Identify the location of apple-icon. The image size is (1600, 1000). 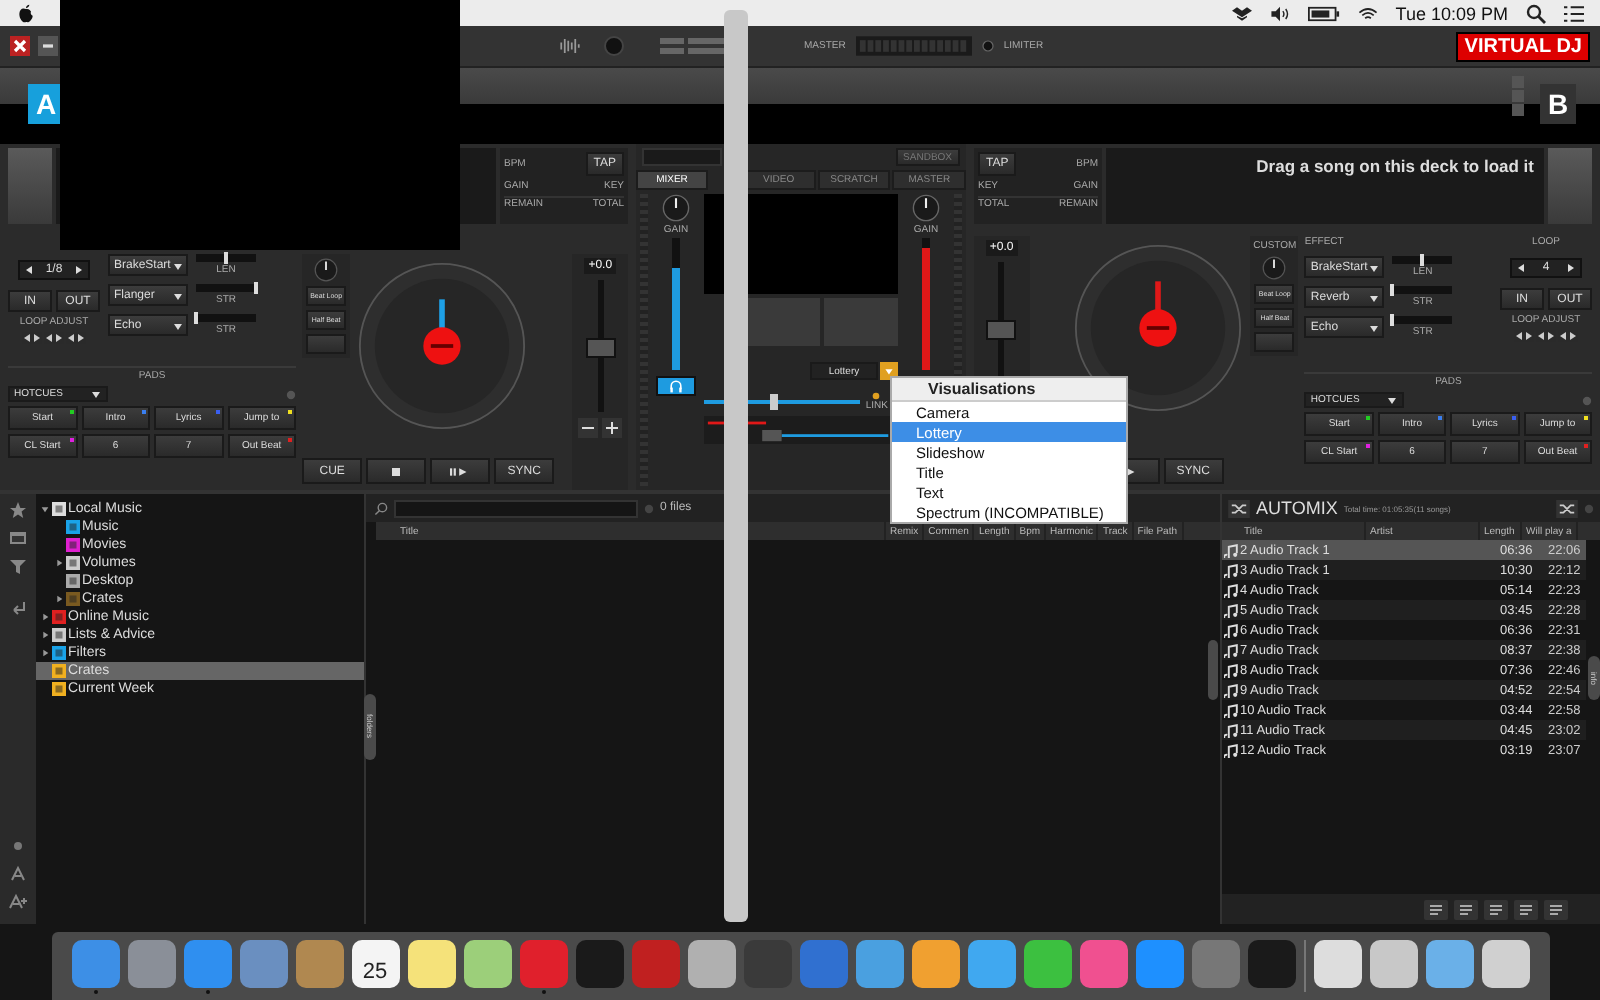
(26, 13).